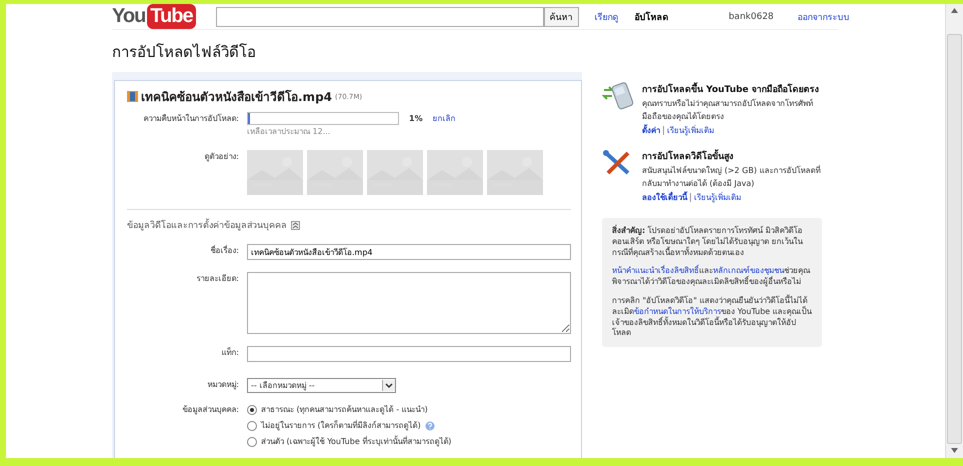 This screenshot has width=963, height=466. I want to click on field-label: ดูตัวอย่าง:, so click(221, 157).